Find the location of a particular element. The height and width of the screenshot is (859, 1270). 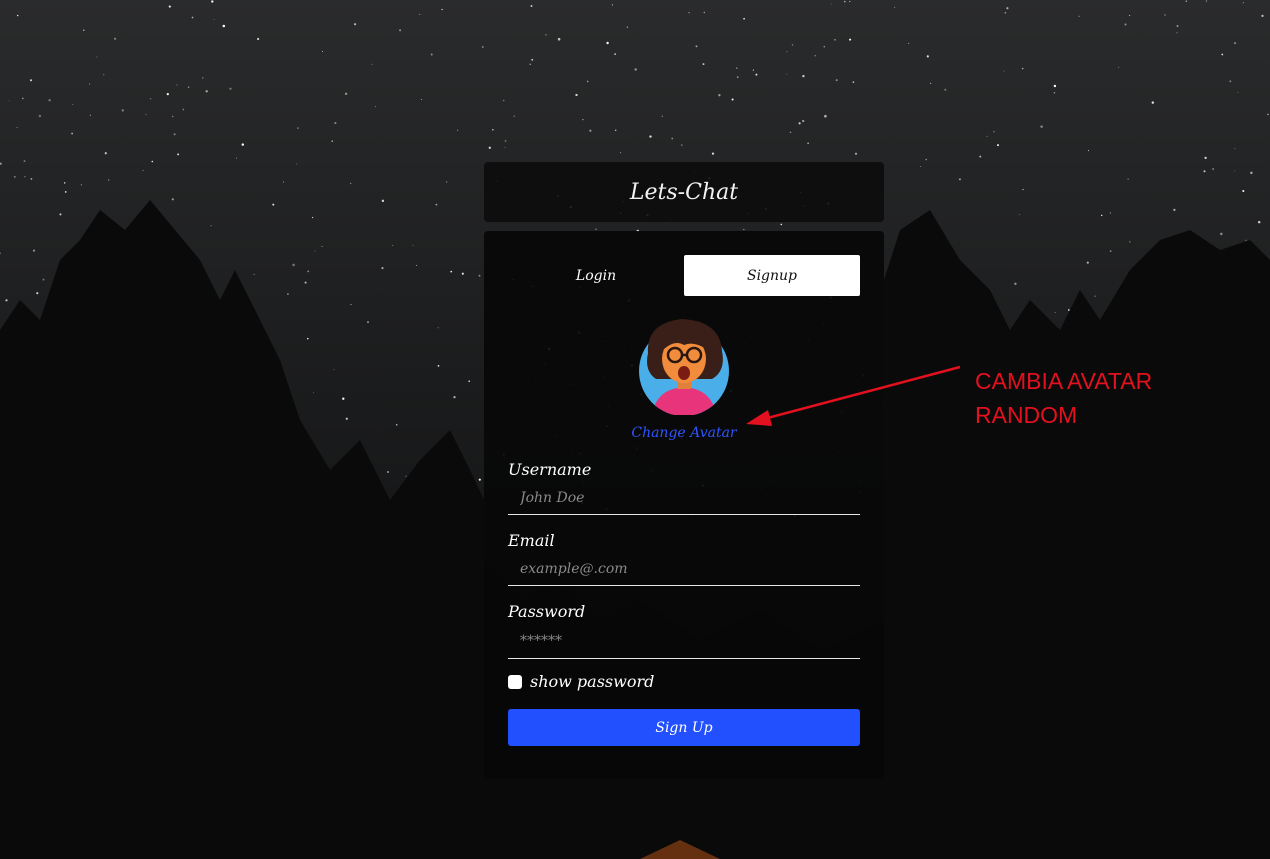

password-field: Password is located at coordinates (684, 630).